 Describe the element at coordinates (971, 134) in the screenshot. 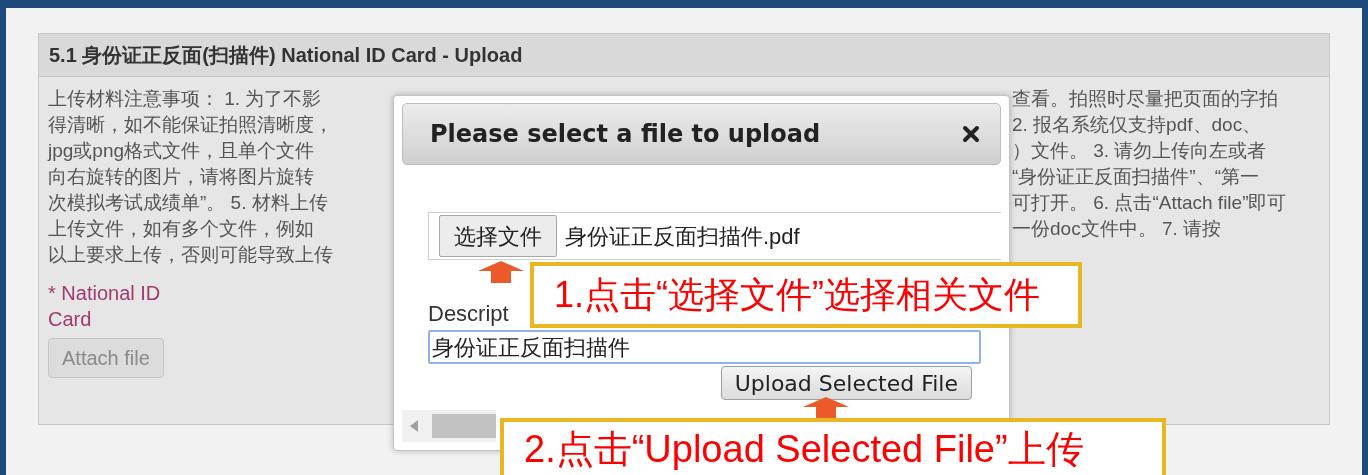

I see `close-icon` at that location.